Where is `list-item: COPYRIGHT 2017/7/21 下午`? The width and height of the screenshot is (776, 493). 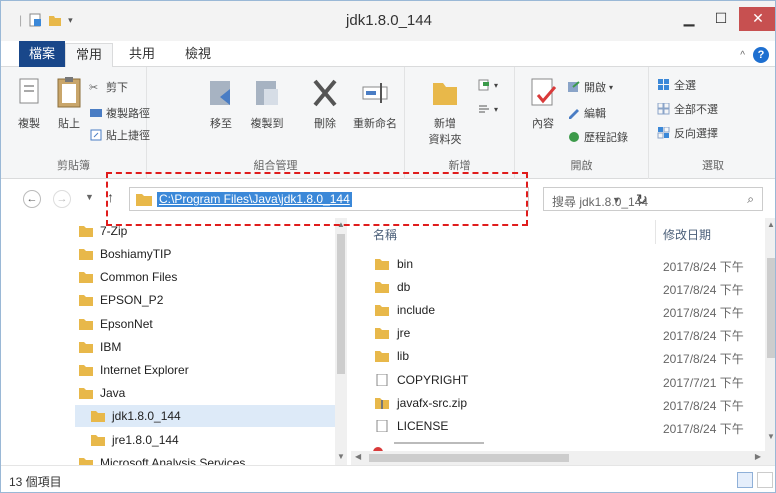 list-item: COPYRIGHT 2017/7/21 下午 is located at coordinates (558, 381).